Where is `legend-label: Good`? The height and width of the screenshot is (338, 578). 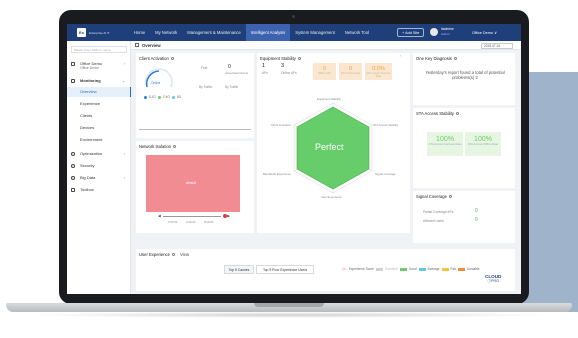 legend-label: Good is located at coordinates (412, 269).